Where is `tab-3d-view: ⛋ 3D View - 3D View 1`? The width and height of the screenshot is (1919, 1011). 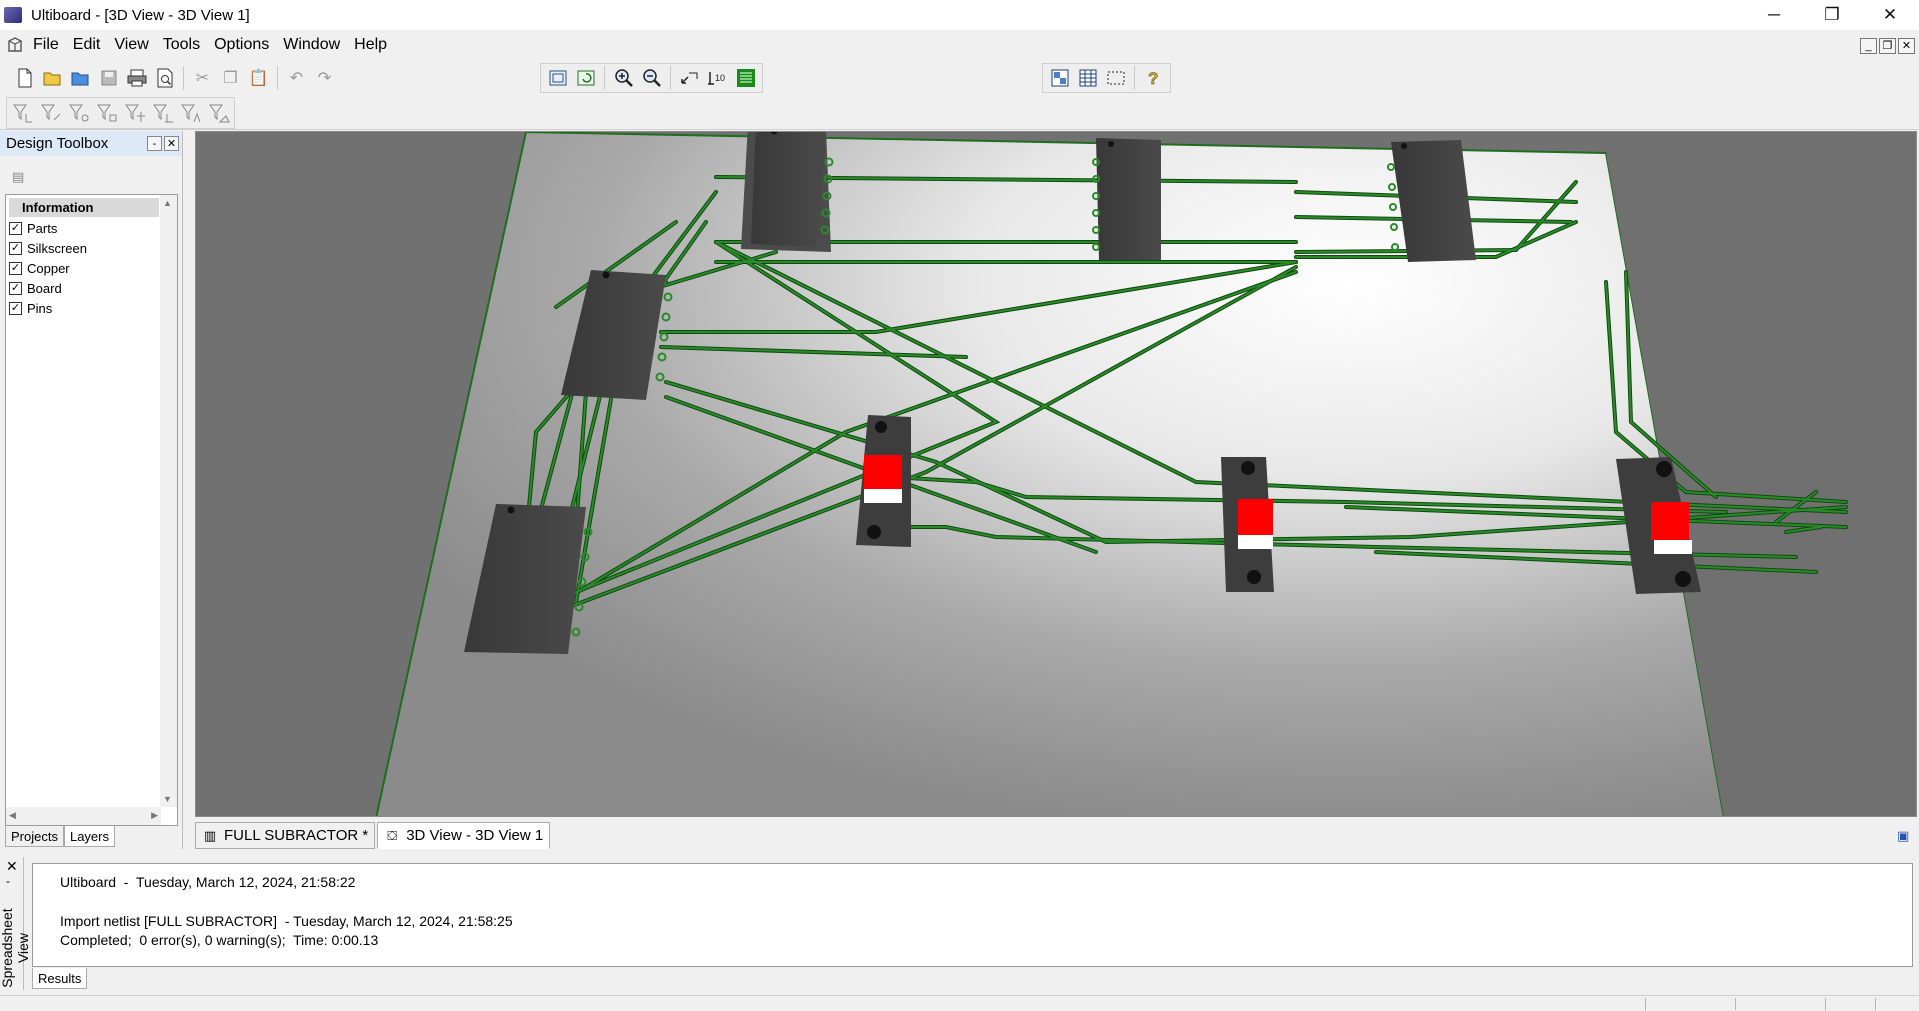
tab-3d-view: ⛋ 3D View - 3D View 1 is located at coordinates (464, 835).